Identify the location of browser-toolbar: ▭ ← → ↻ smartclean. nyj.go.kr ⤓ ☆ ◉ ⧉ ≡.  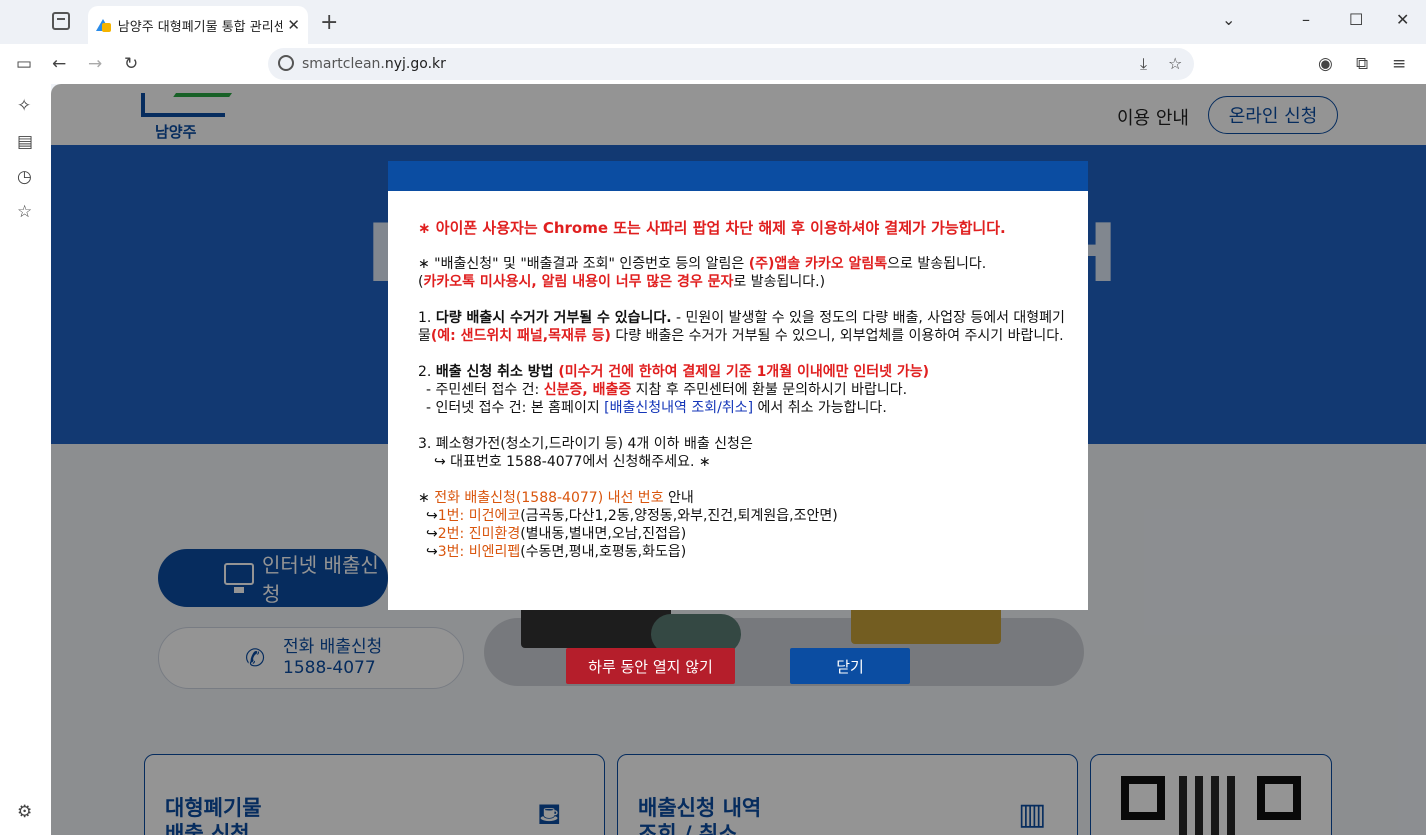
(713, 64).